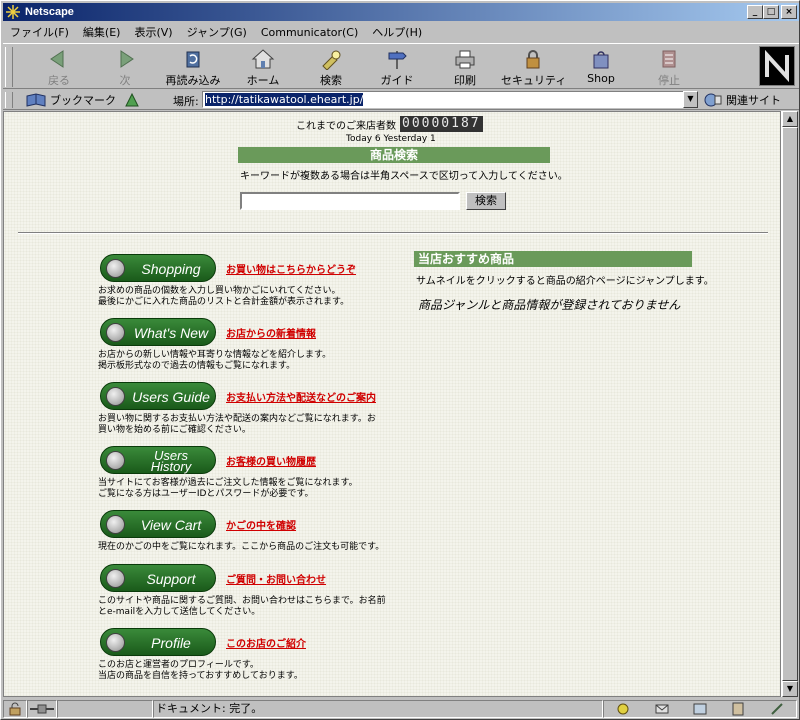 The height and width of the screenshot is (720, 800). What do you see at coordinates (193, 59) in the screenshot?
I see `reload-icon` at bounding box center [193, 59].